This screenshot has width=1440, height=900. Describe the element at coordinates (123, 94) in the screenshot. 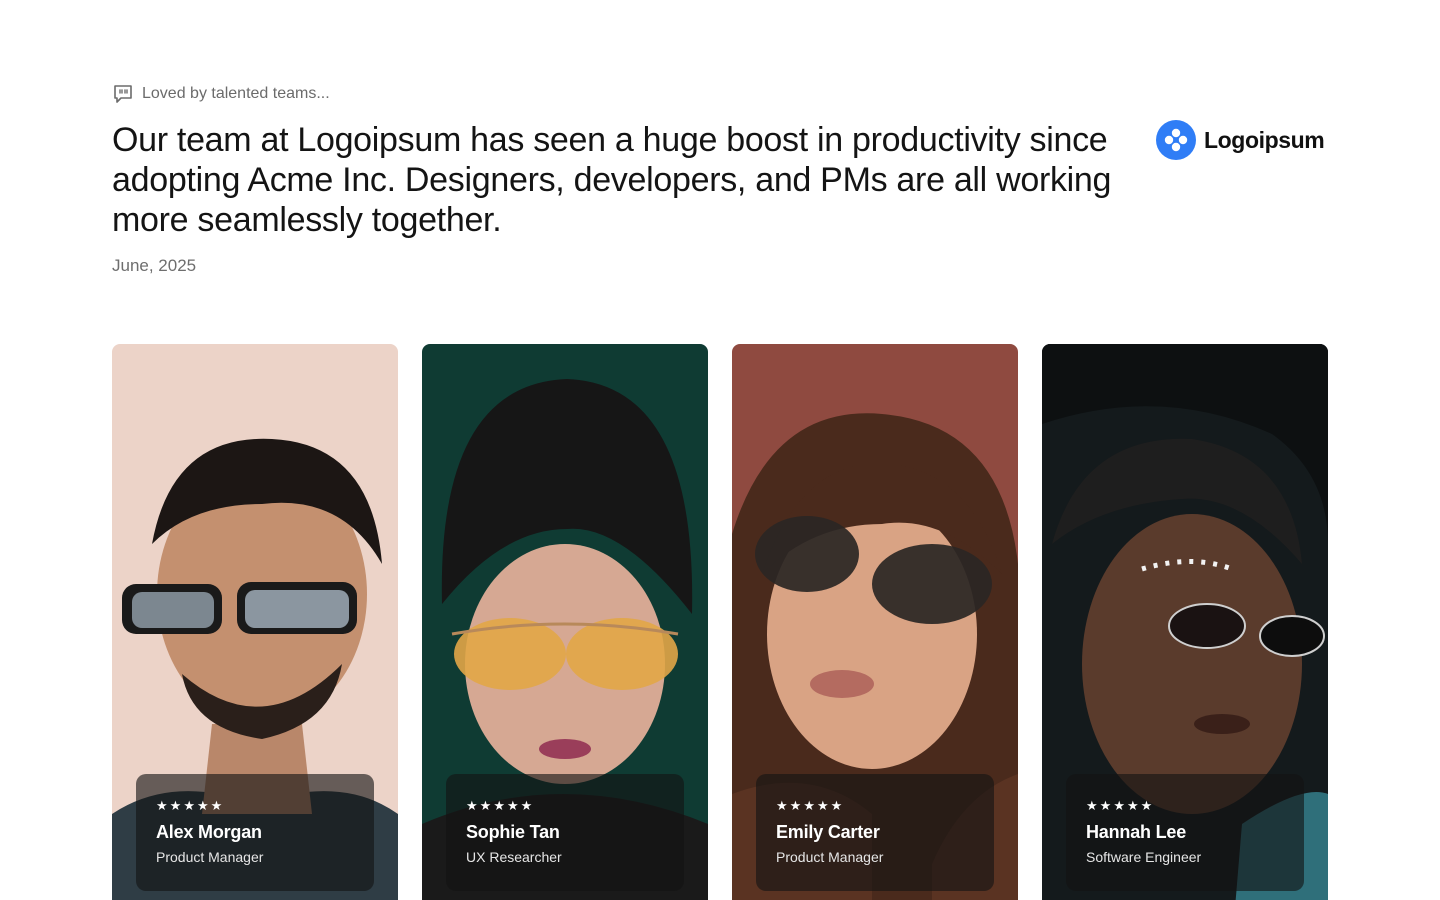

I see `quote-bubble-icon` at that location.